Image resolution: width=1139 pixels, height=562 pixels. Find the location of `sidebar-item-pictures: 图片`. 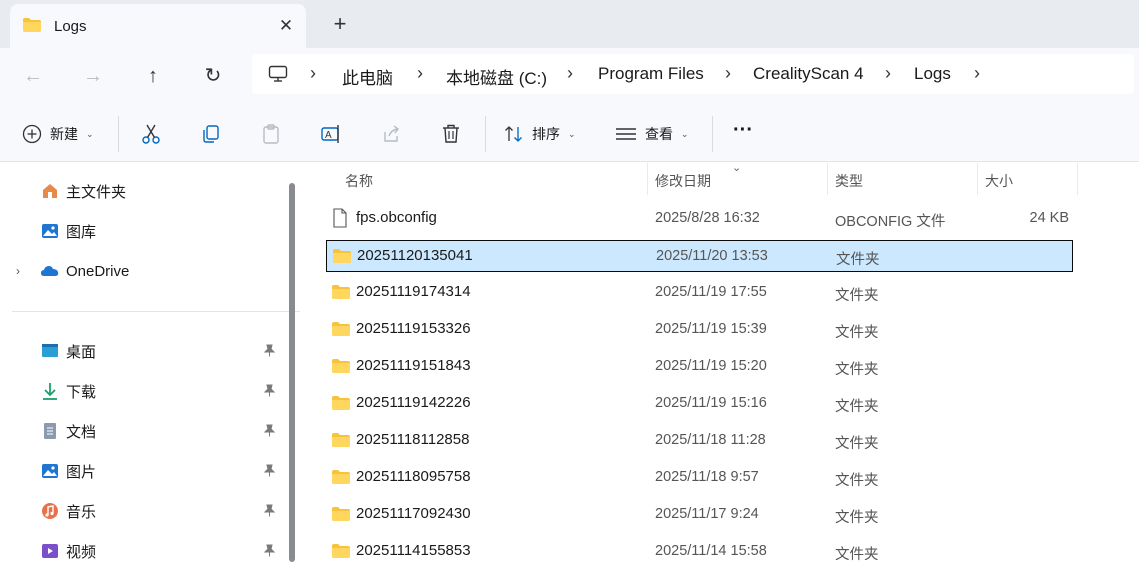

sidebar-item-pictures: 图片 is located at coordinates (68, 471).